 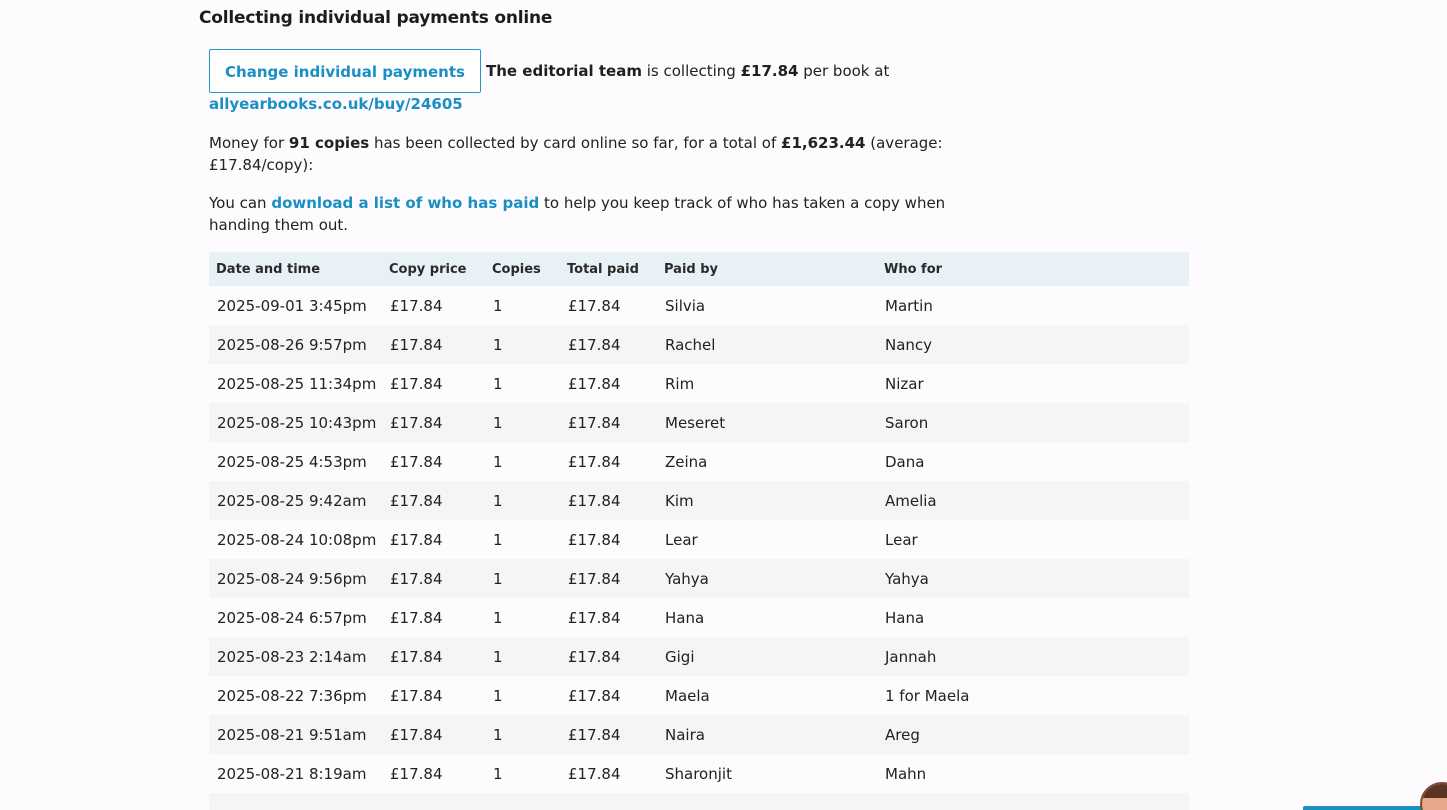 I want to click on table-row: 2025-08-25 4:53pm £17.84 1 £17.84 Zeina Dana, so click(x=699, y=461).